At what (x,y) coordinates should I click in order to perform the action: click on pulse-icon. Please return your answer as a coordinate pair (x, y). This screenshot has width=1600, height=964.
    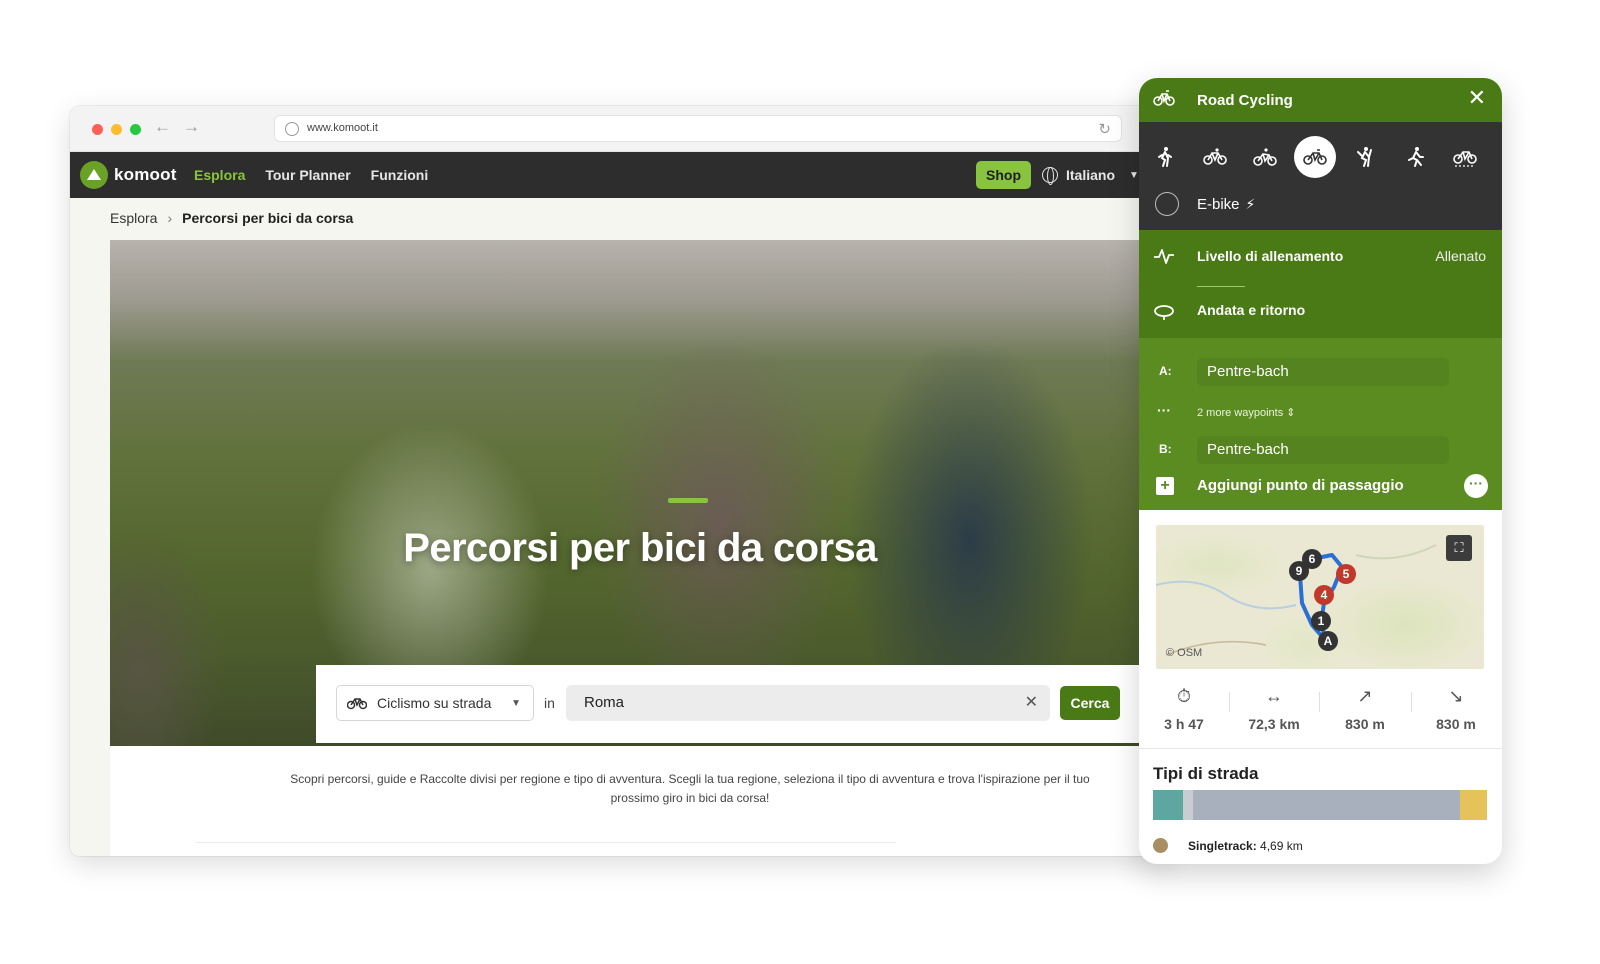
    Looking at the image, I should click on (1164, 256).